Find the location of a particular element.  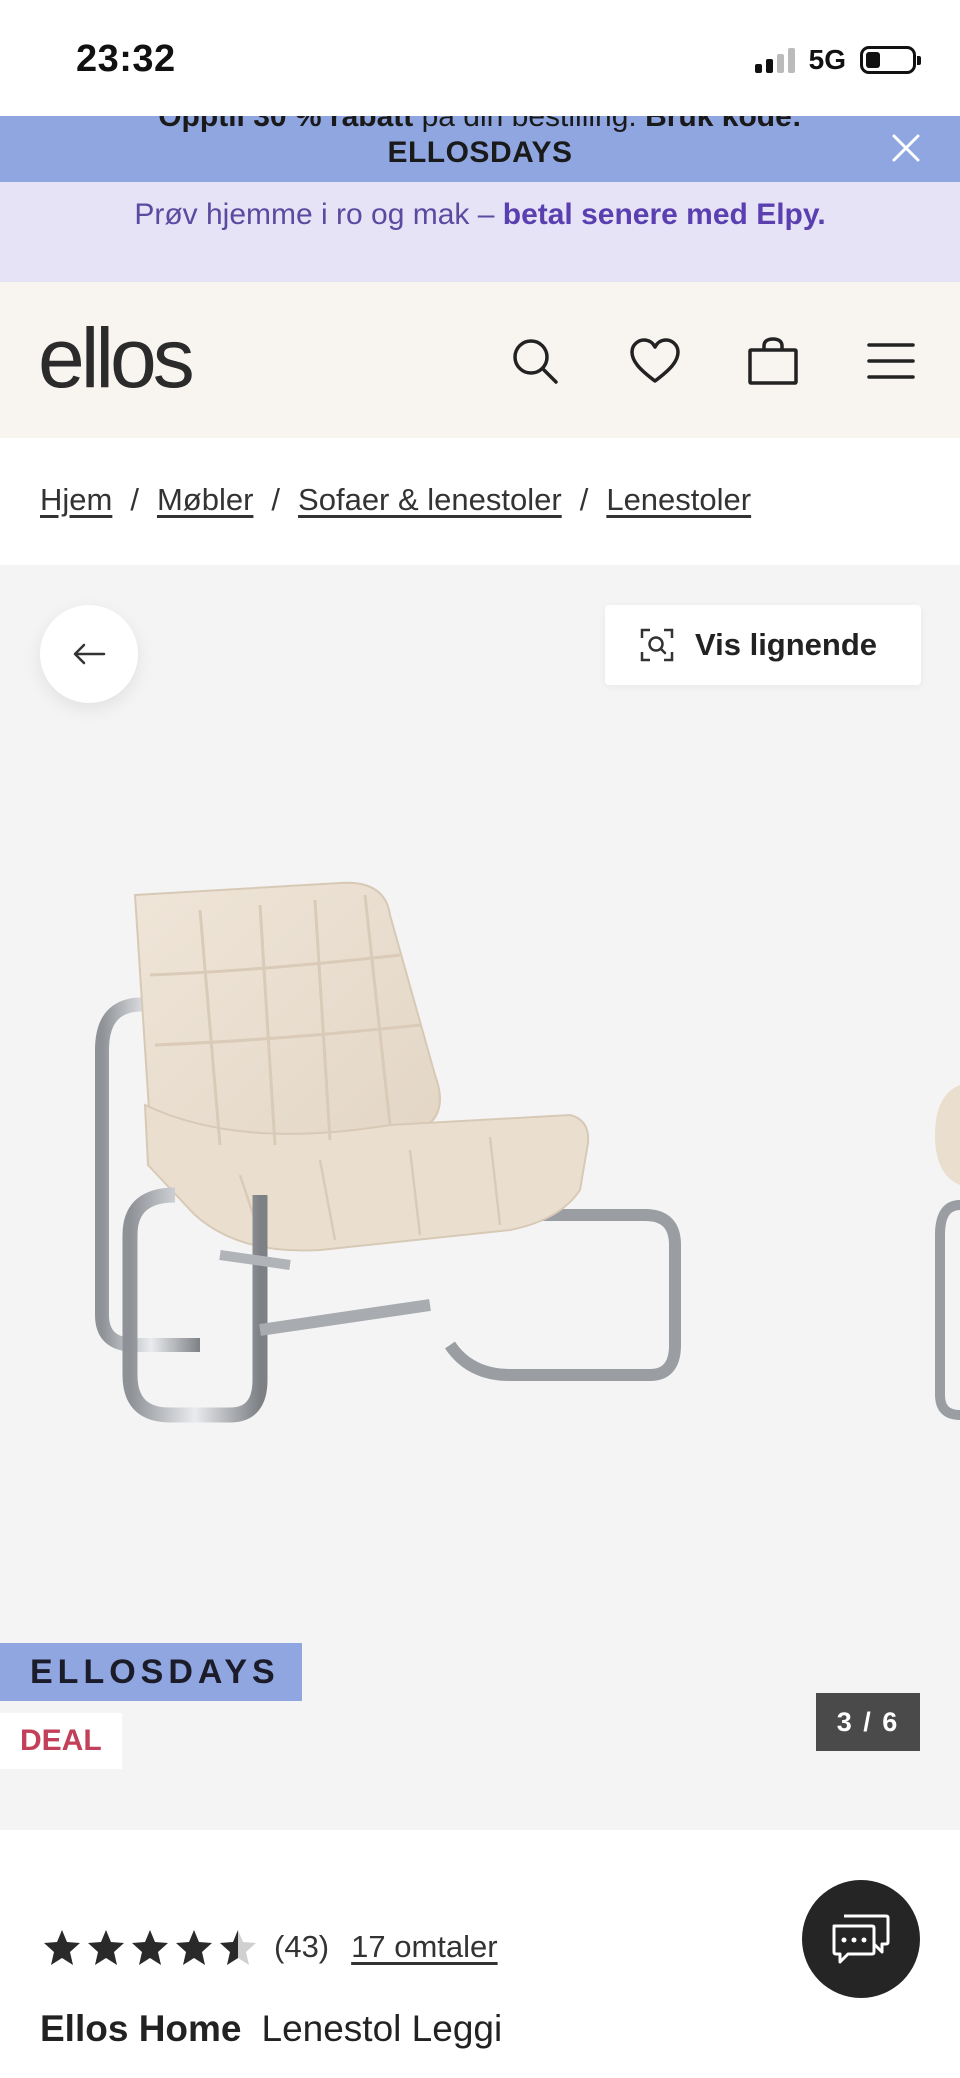

heart-icon is located at coordinates (655, 361).